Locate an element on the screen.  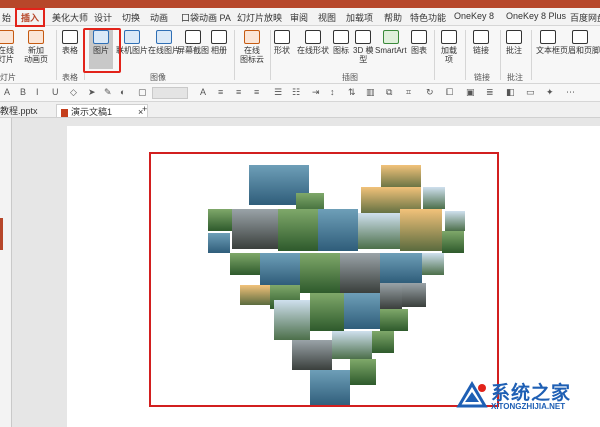
new-page-icon is located at coordinates (36, 37).